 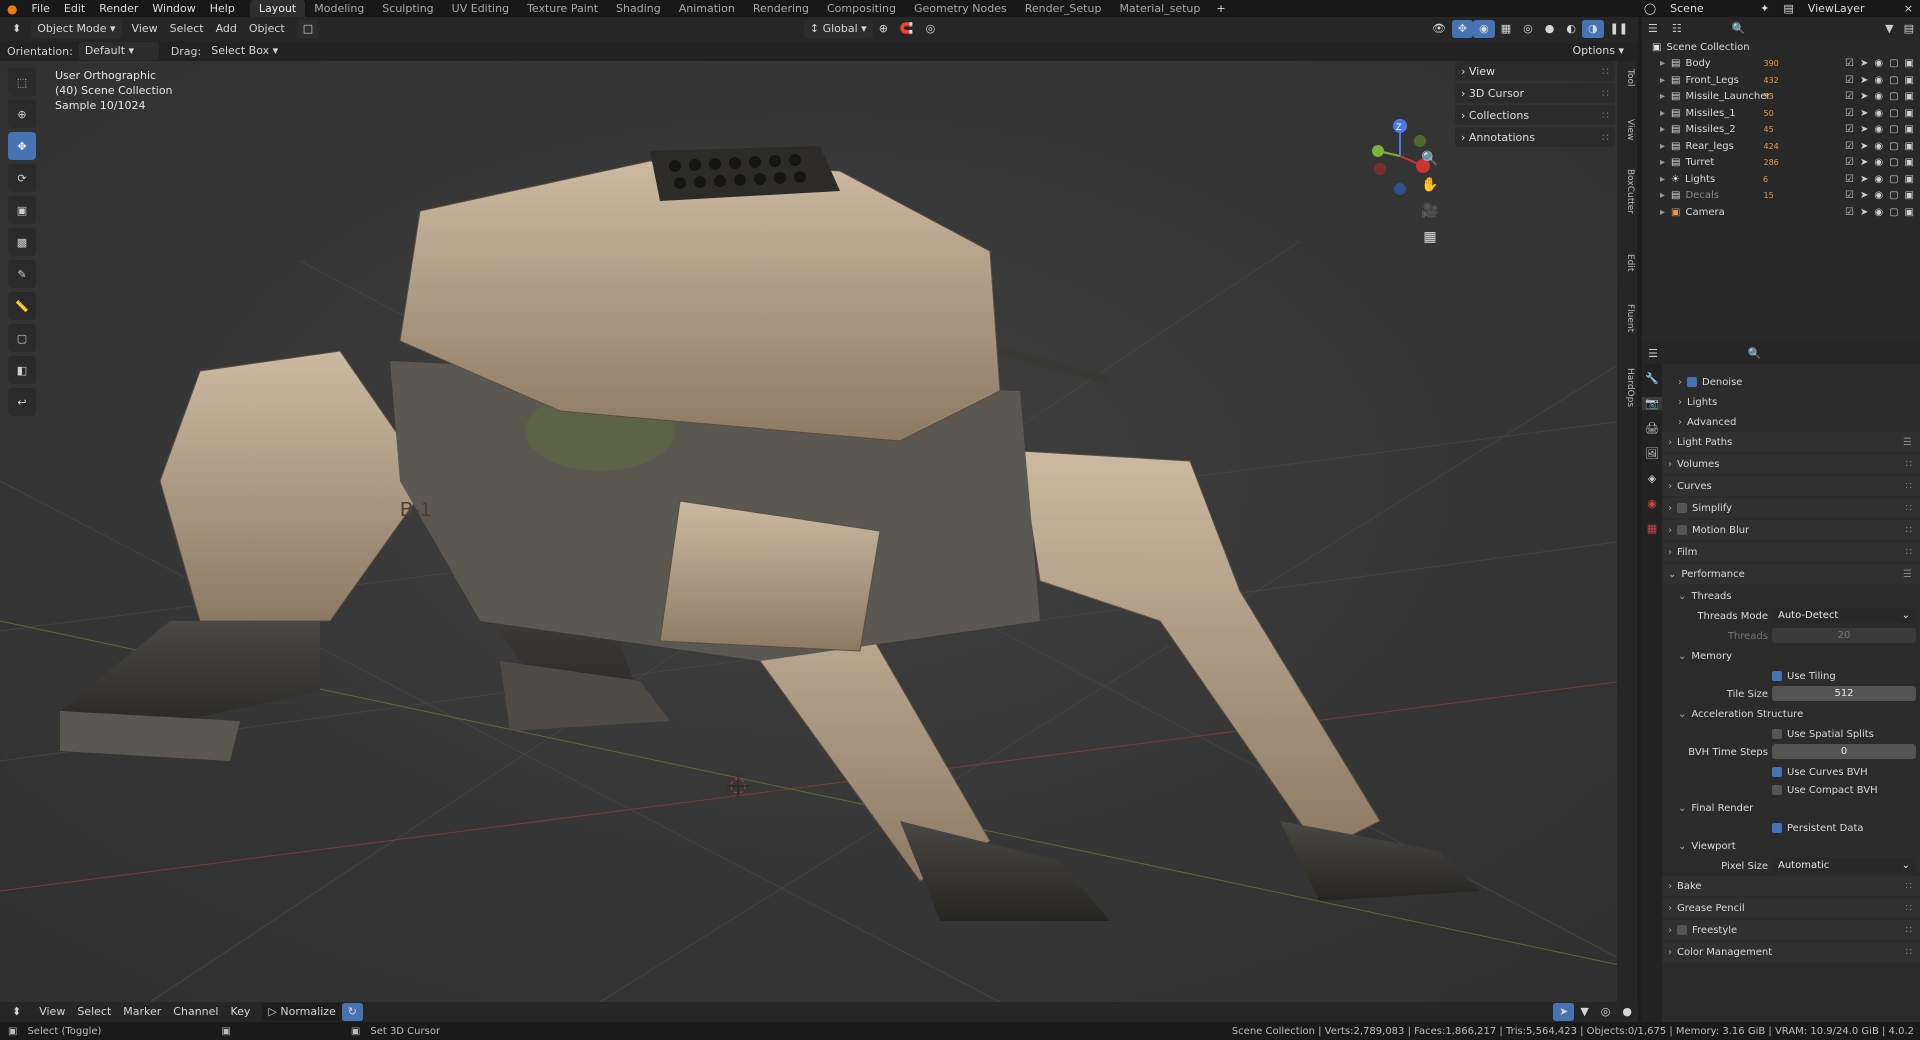 I want to click on menu-edit: Edit, so click(x=74, y=8).